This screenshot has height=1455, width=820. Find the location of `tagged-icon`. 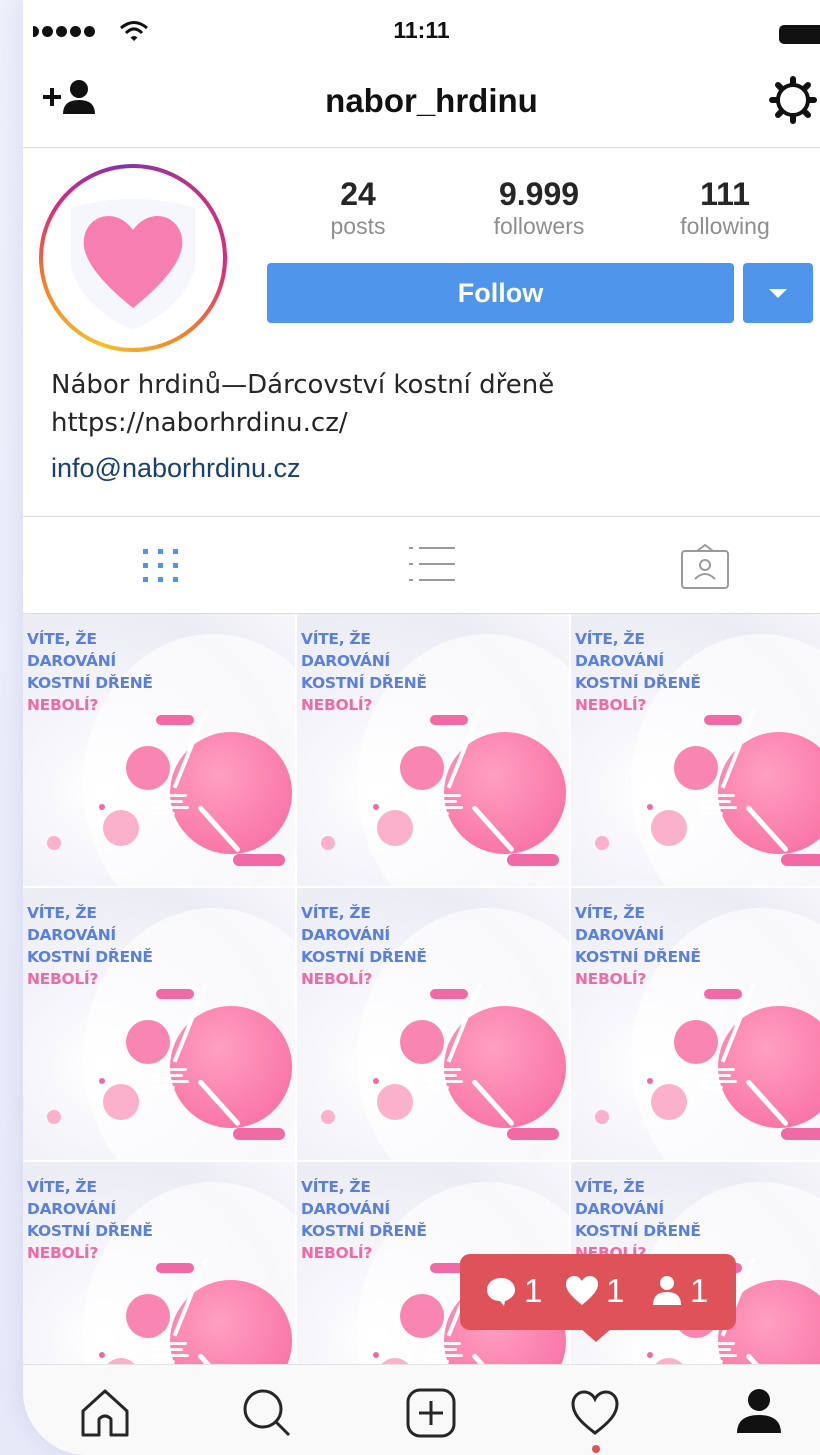

tagged-icon is located at coordinates (705, 567).